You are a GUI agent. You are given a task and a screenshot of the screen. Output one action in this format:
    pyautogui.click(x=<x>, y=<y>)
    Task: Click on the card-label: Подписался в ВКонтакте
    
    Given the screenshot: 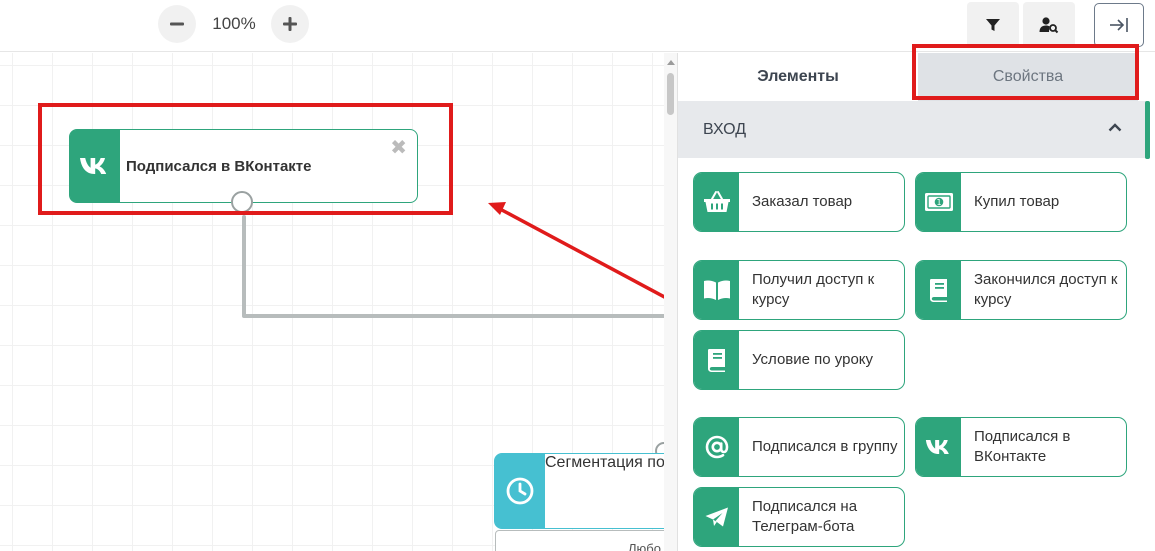 What is the action you would take?
    pyautogui.click(x=1022, y=446)
    